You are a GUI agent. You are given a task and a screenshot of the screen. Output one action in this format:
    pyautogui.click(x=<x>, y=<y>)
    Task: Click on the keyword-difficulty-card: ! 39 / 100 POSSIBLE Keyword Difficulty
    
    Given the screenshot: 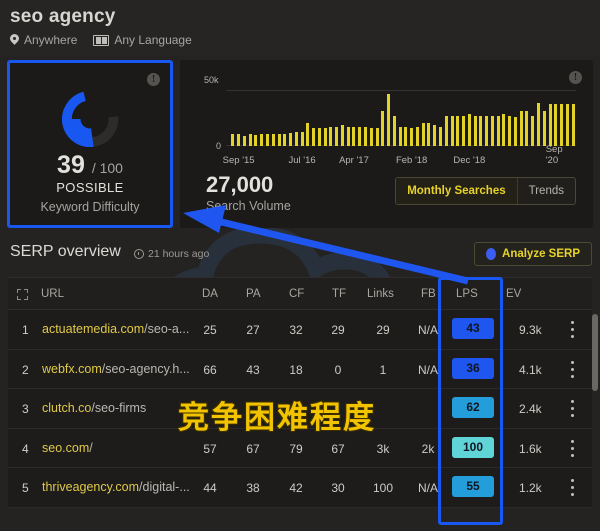 What is the action you would take?
    pyautogui.click(x=90, y=144)
    